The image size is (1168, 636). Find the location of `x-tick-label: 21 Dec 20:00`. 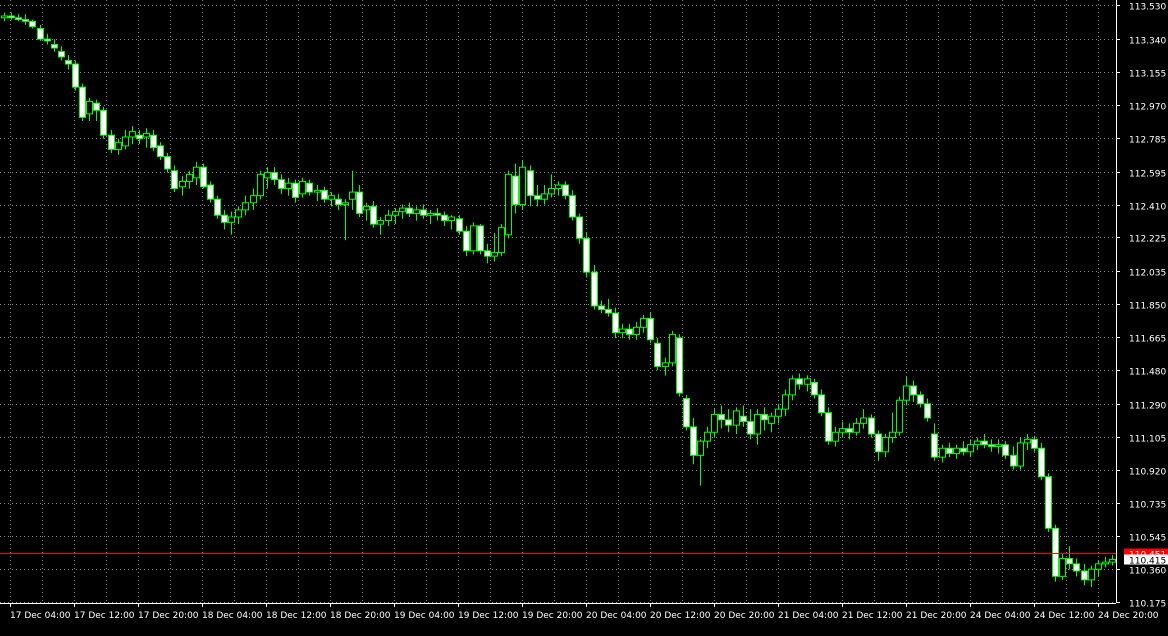

x-tick-label: 21 Dec 20:00 is located at coordinates (936, 616).